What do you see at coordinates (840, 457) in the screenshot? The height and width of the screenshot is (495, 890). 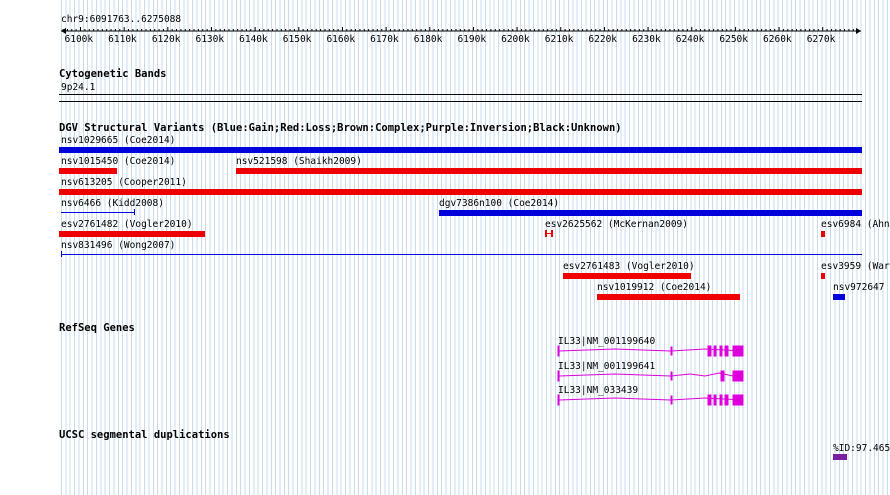 I see `segdup-bar` at bounding box center [840, 457].